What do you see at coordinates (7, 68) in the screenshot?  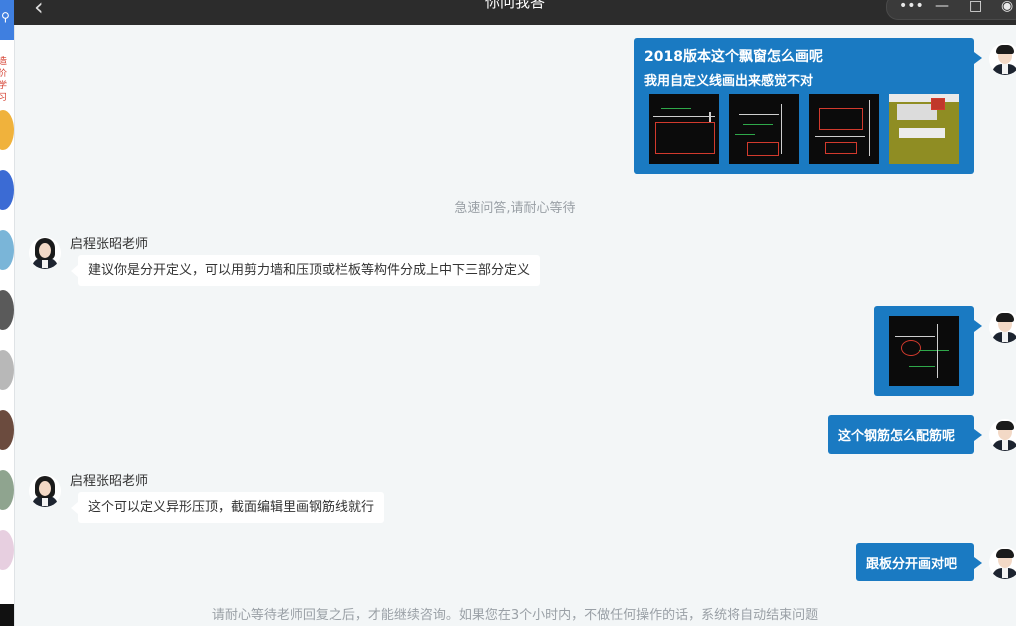 I see `background-text-line: 造价` at bounding box center [7, 68].